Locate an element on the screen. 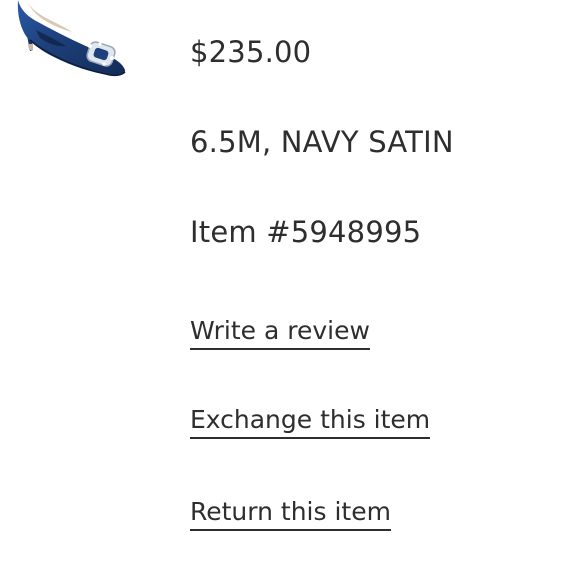 The image size is (580, 580). product-image is located at coordinates (70, 46).